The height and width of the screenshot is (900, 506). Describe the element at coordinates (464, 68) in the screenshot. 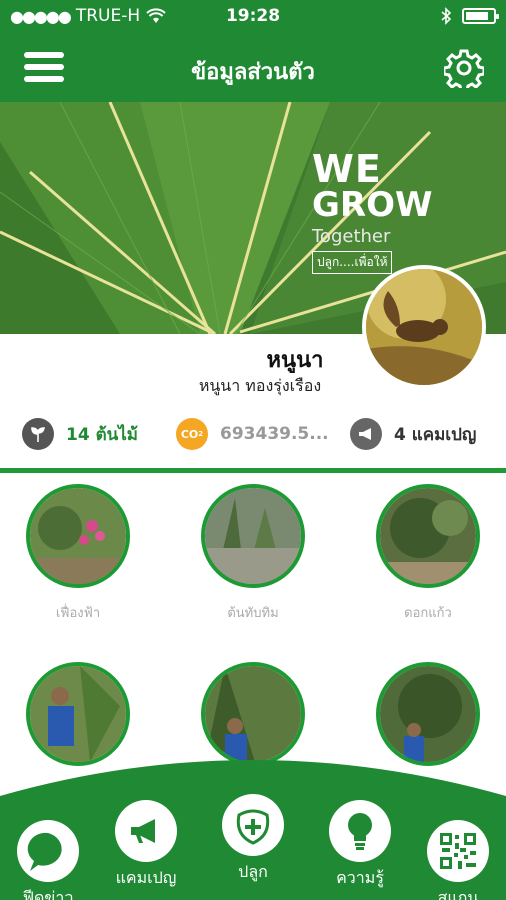

I see `gear-icon` at that location.